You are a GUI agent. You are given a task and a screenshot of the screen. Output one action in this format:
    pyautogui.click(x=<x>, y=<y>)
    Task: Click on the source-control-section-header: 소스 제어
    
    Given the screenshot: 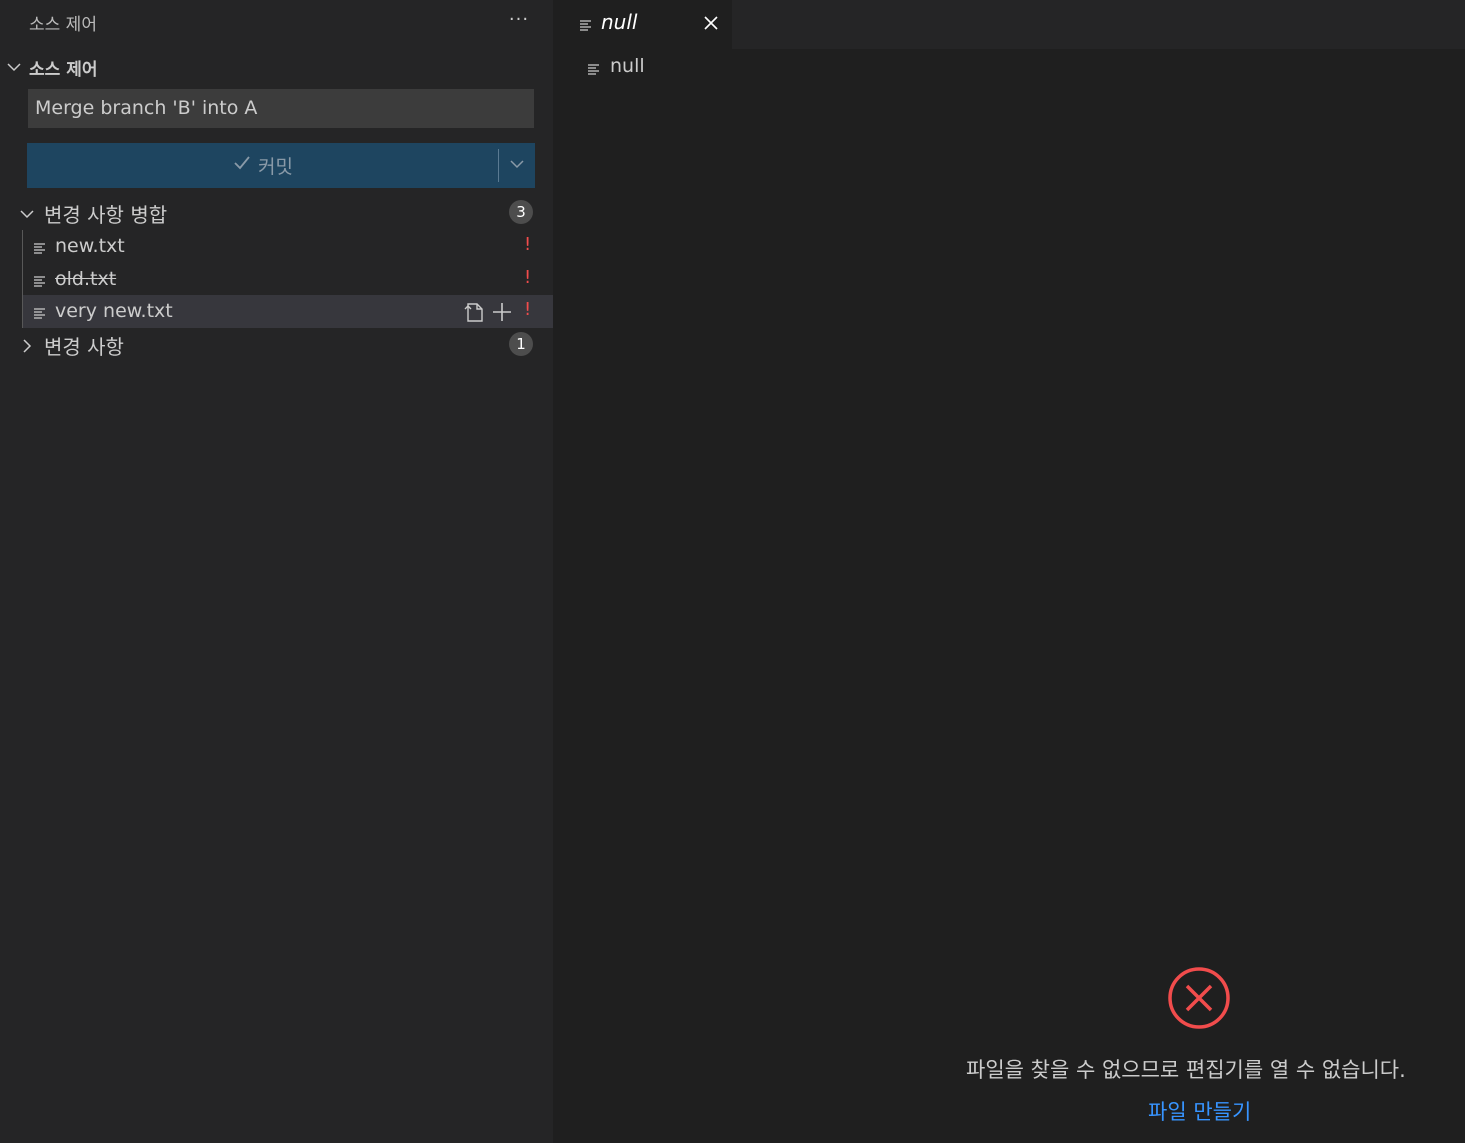 What is the action you would take?
    pyautogui.click(x=276, y=66)
    